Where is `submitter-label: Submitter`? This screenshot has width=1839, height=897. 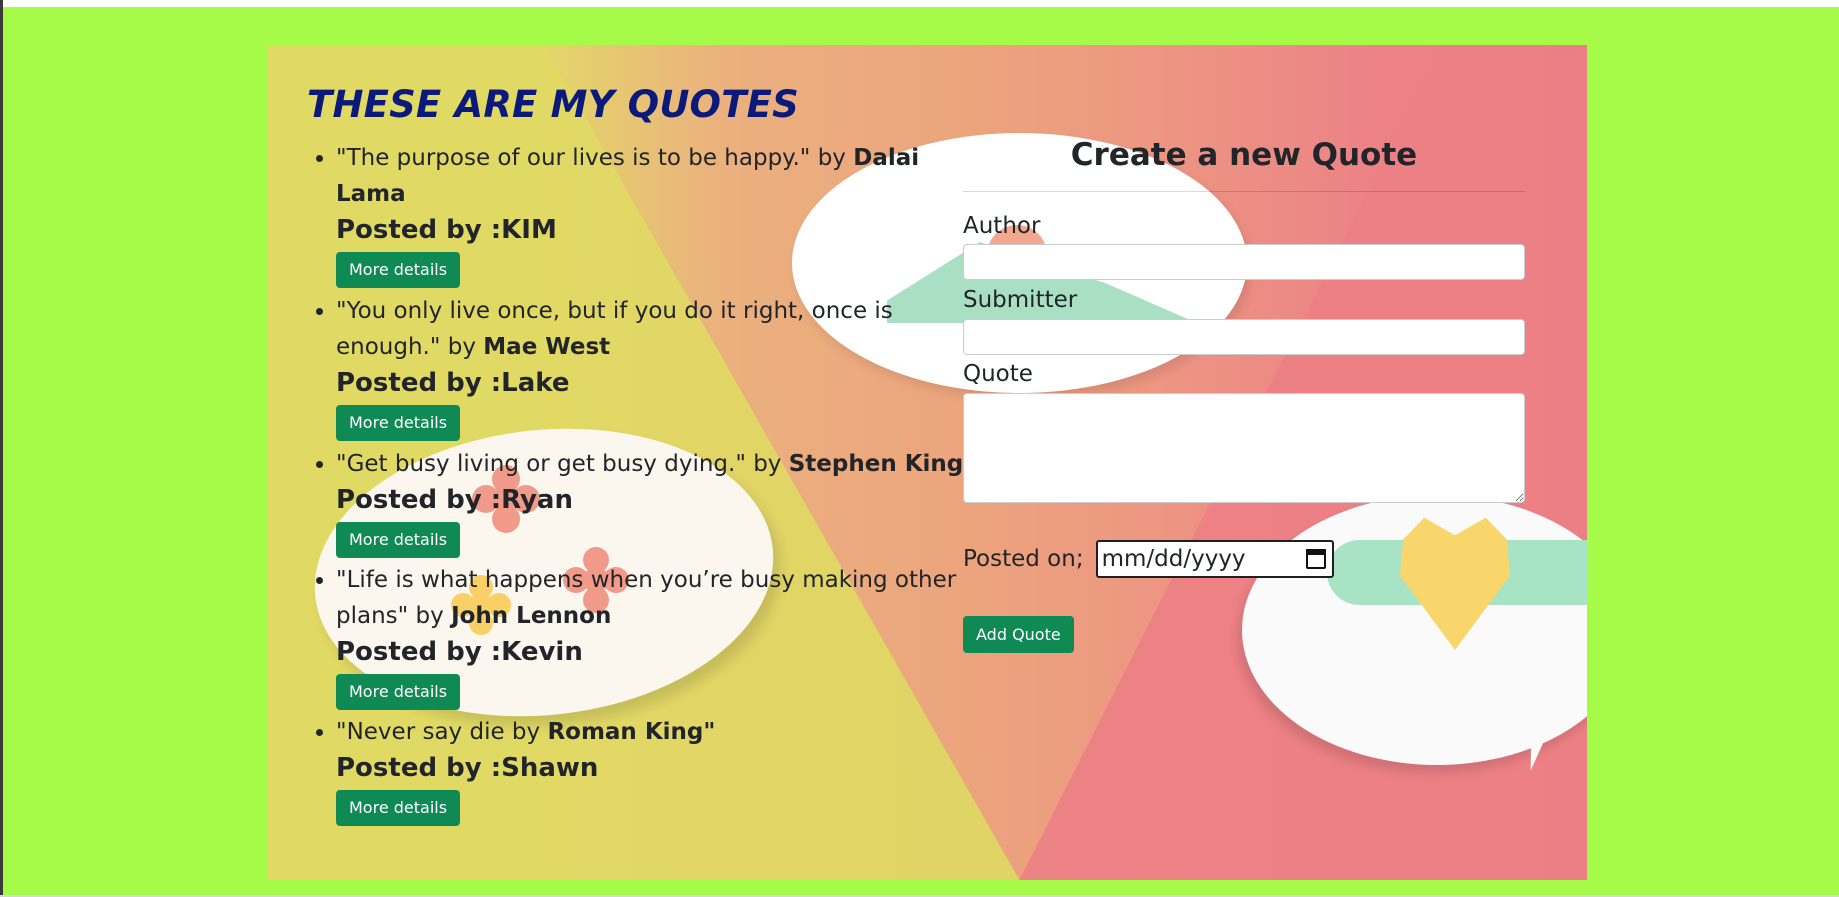
submitter-label: Submitter is located at coordinates (1020, 300).